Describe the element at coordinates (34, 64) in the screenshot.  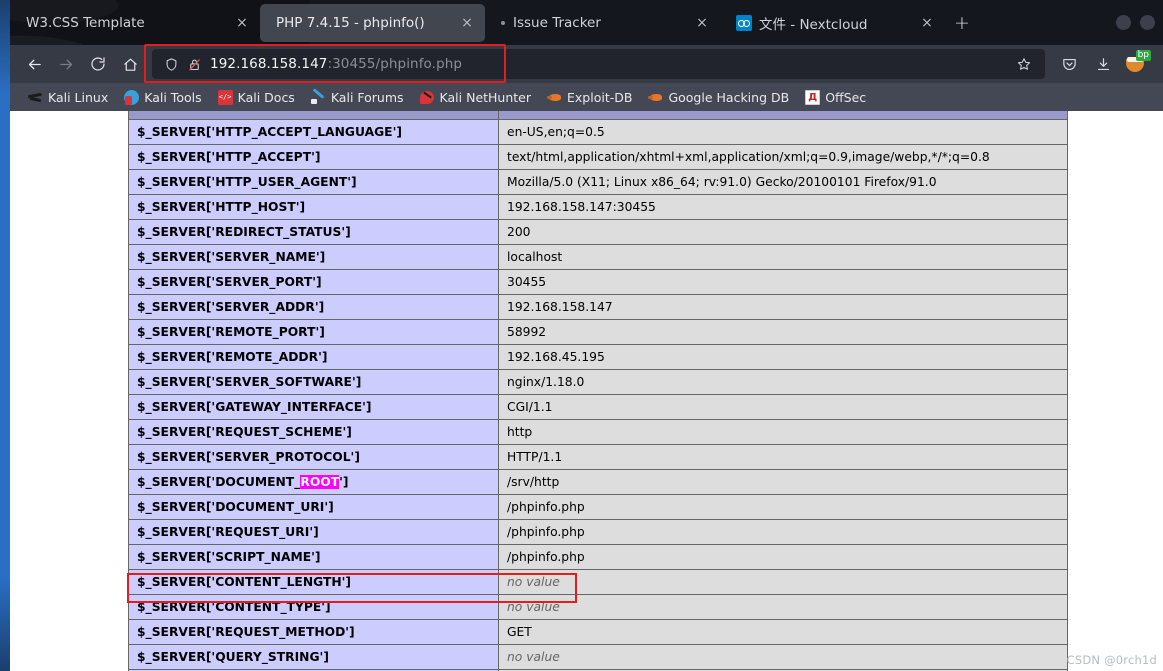
I see `back-button` at that location.